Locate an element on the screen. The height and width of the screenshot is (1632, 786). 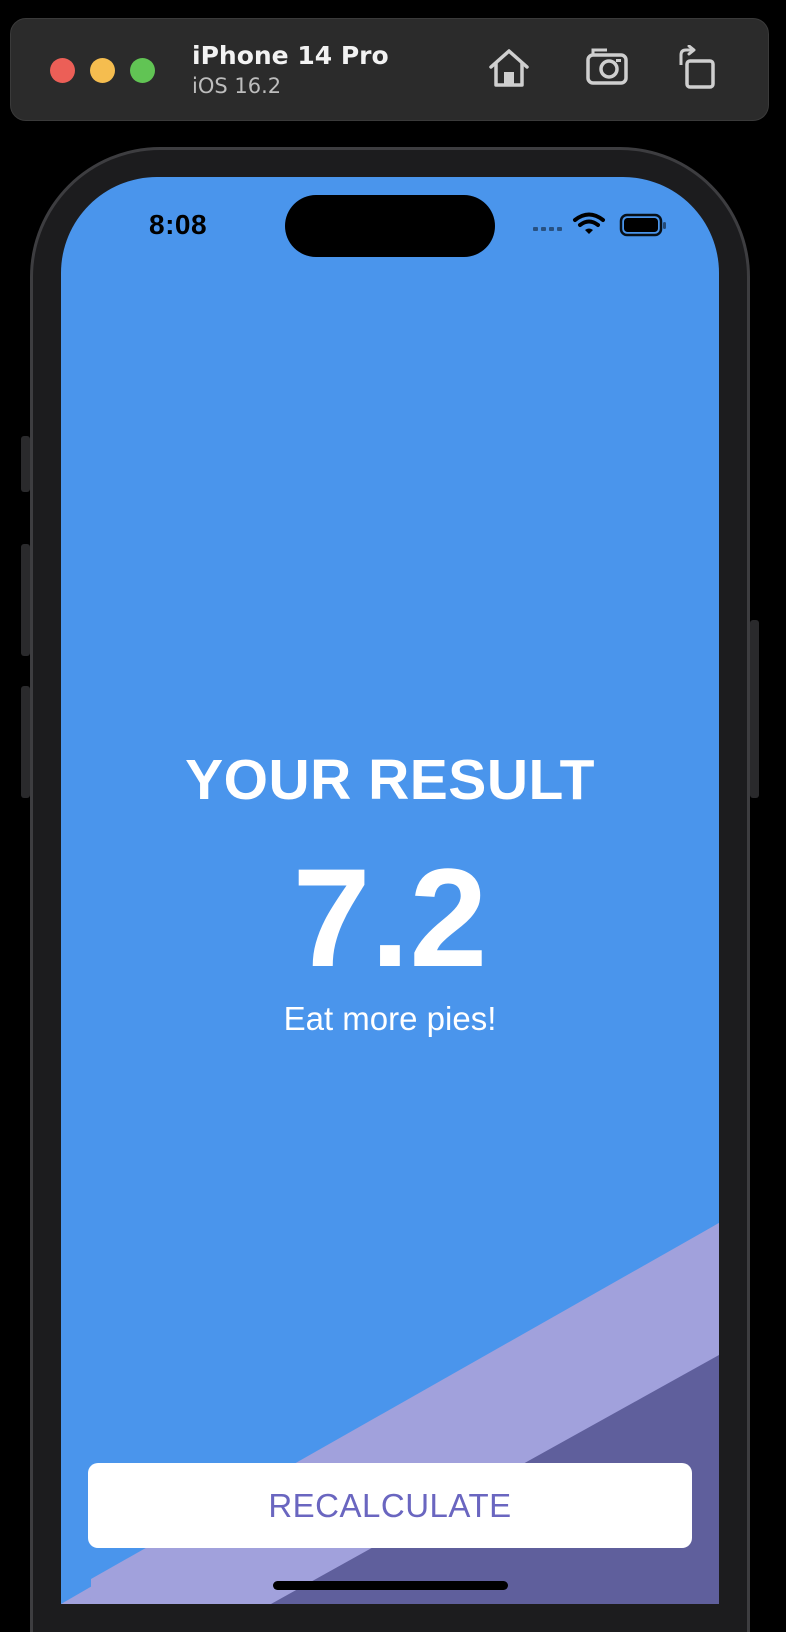
power-button is located at coordinates (754, 709).